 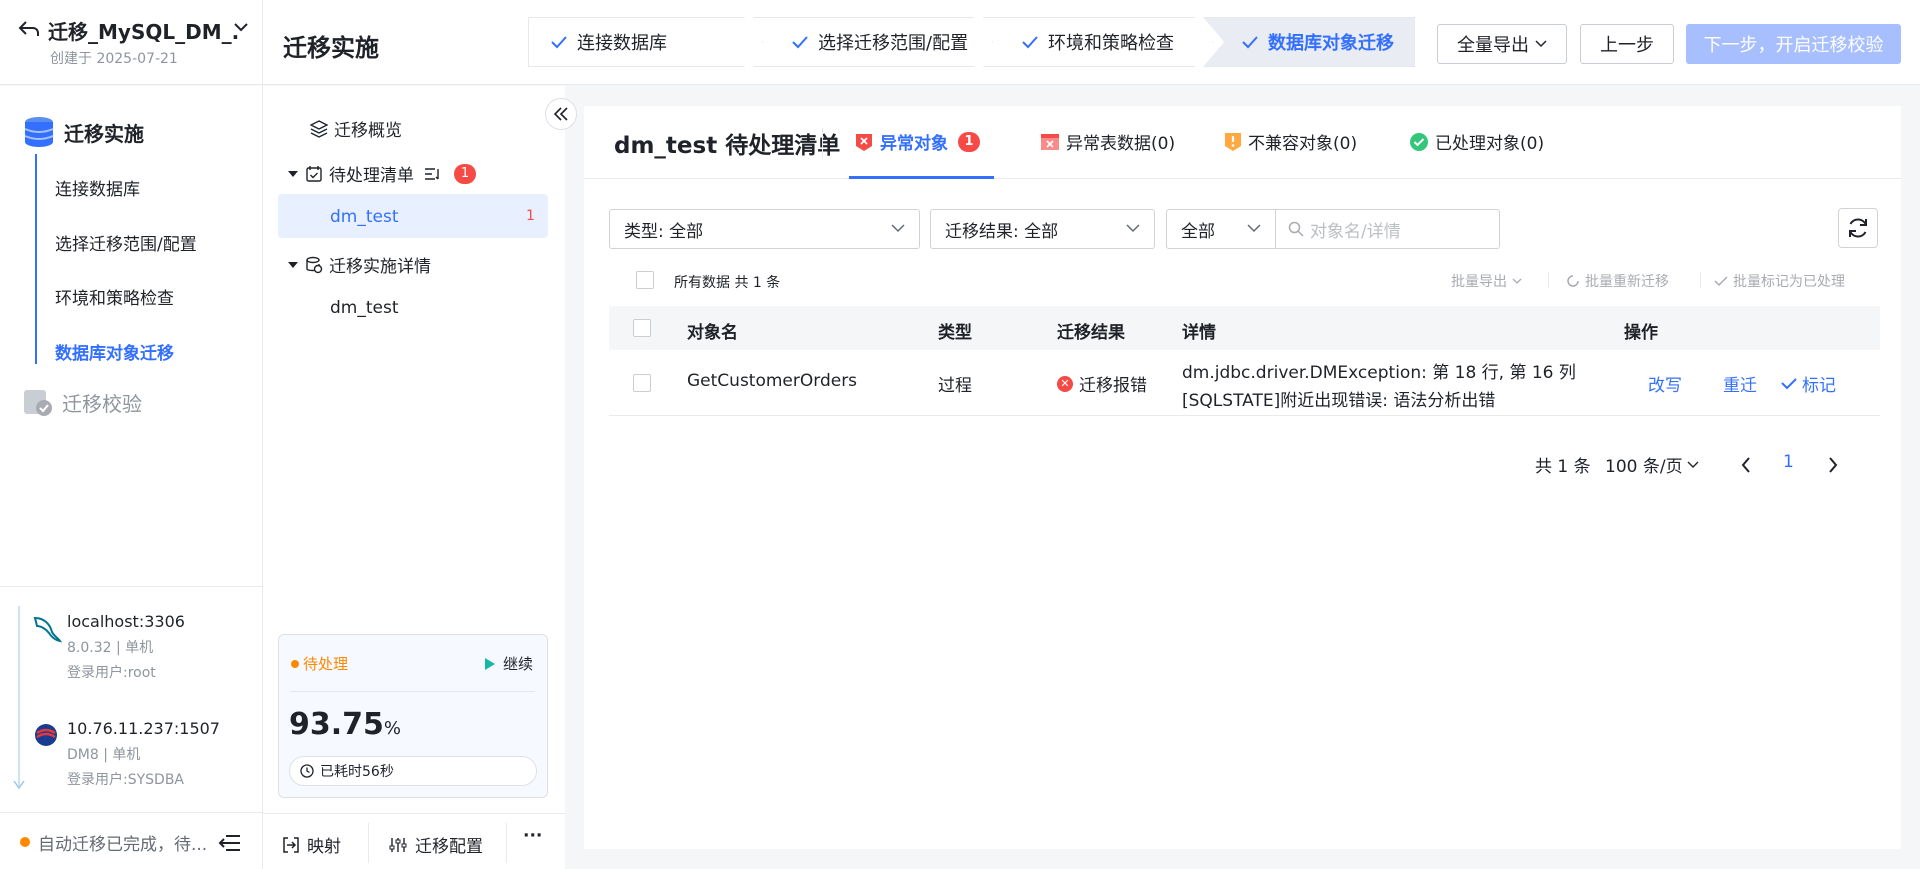 I want to click on tab-label: 已处理对象(0), so click(x=1490, y=144).